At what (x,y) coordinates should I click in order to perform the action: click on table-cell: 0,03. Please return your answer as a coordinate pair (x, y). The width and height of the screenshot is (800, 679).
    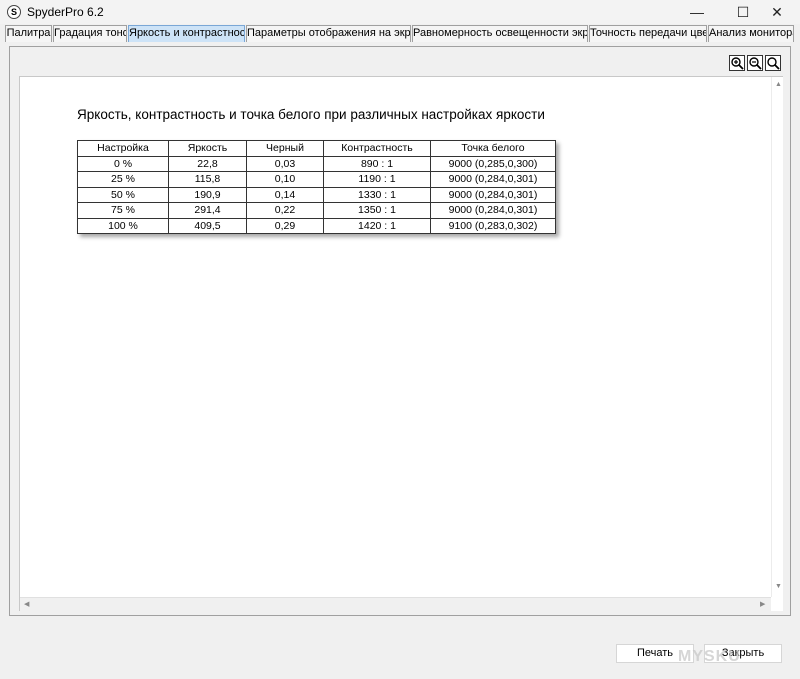
    Looking at the image, I should click on (285, 163).